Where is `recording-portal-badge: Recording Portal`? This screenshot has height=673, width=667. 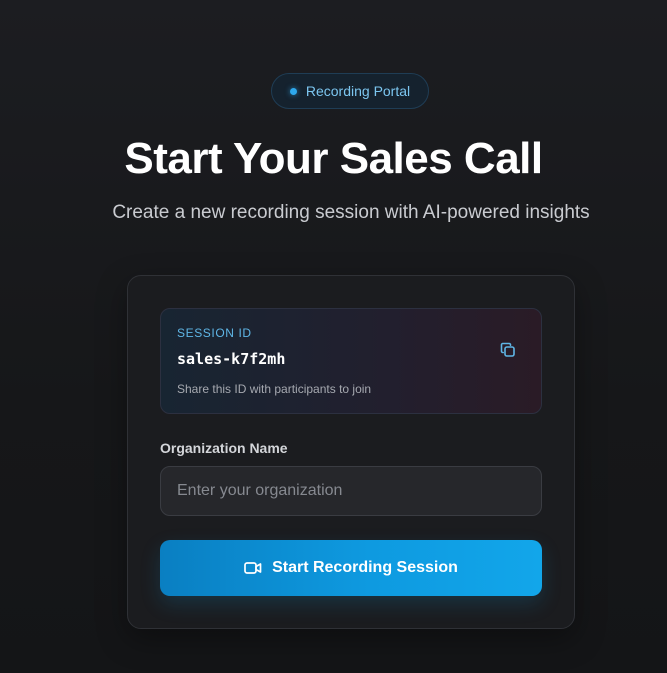
recording-portal-badge: Recording Portal is located at coordinates (350, 91).